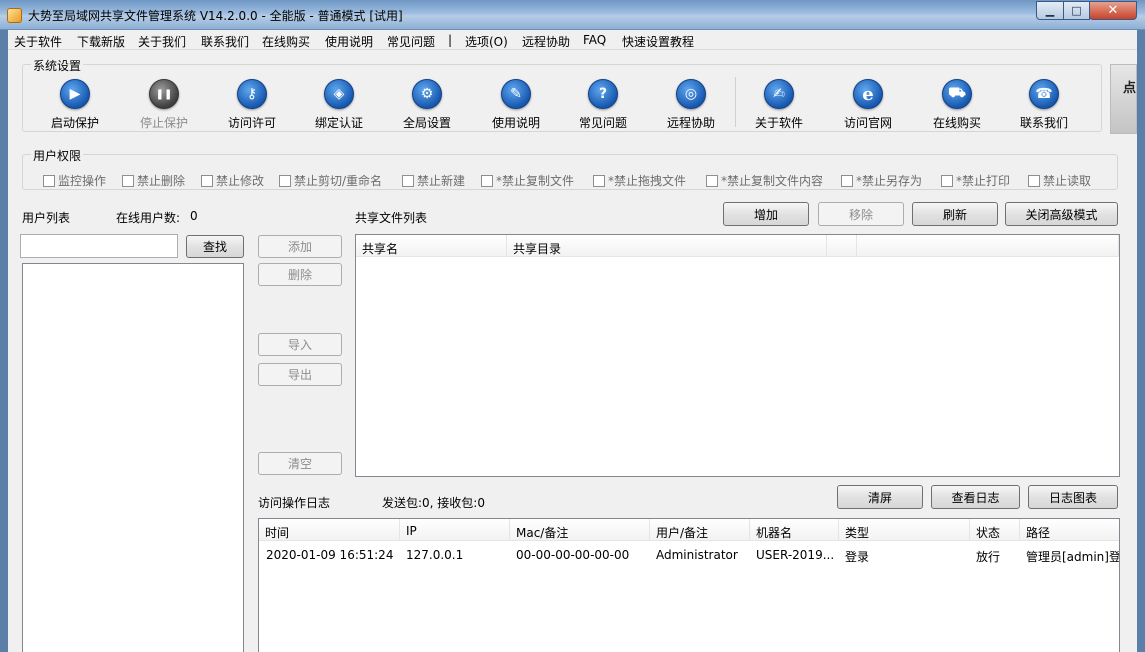 This screenshot has width=1145, height=652. I want to click on search-button: 查找, so click(215, 246).